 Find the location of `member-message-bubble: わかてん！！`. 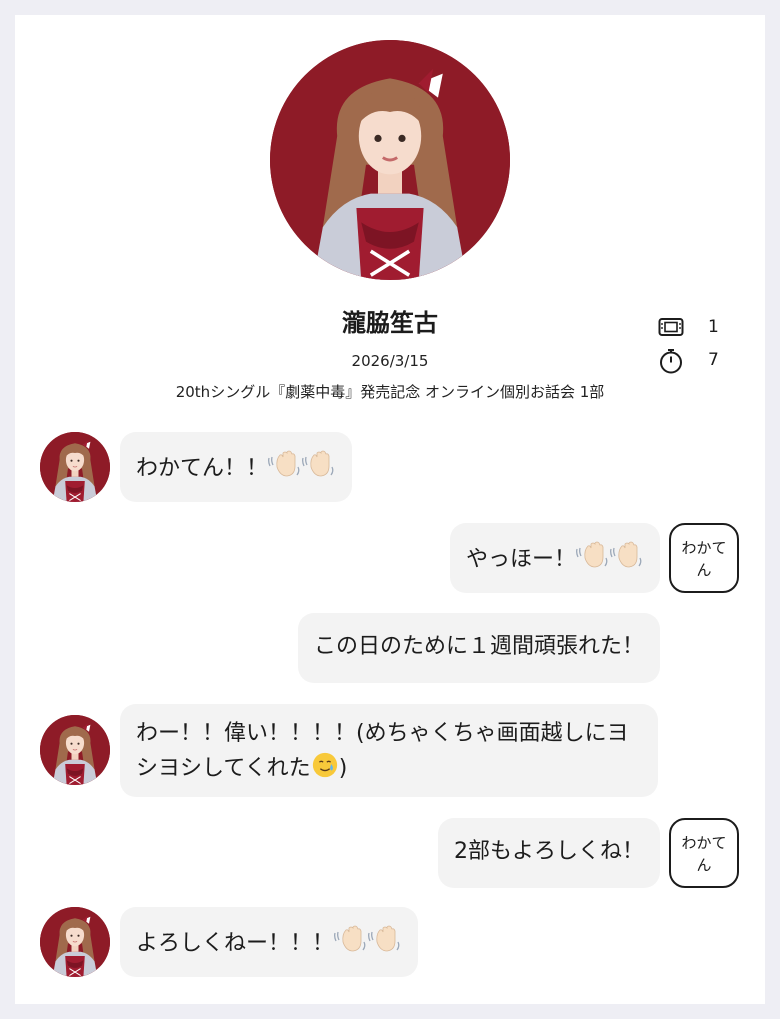

member-message-bubble: わかてん！！ is located at coordinates (236, 467).